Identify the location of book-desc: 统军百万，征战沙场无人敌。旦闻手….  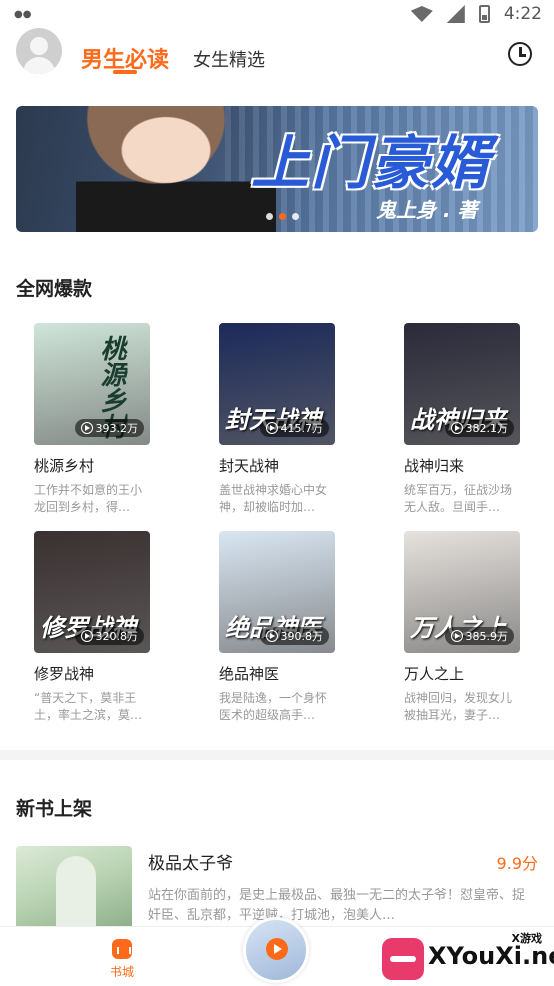
(458, 498).